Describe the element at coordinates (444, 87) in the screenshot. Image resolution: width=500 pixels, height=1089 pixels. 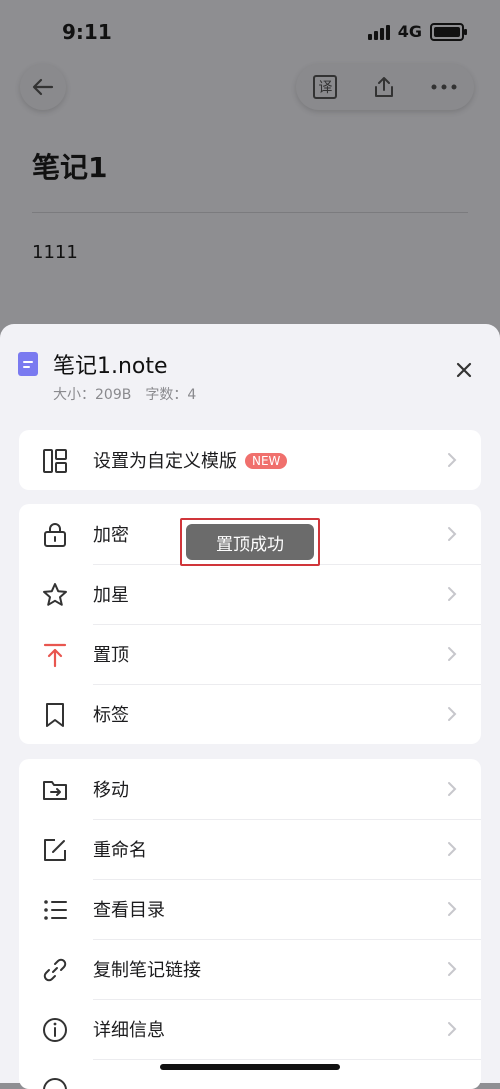
I see `more-icon` at that location.